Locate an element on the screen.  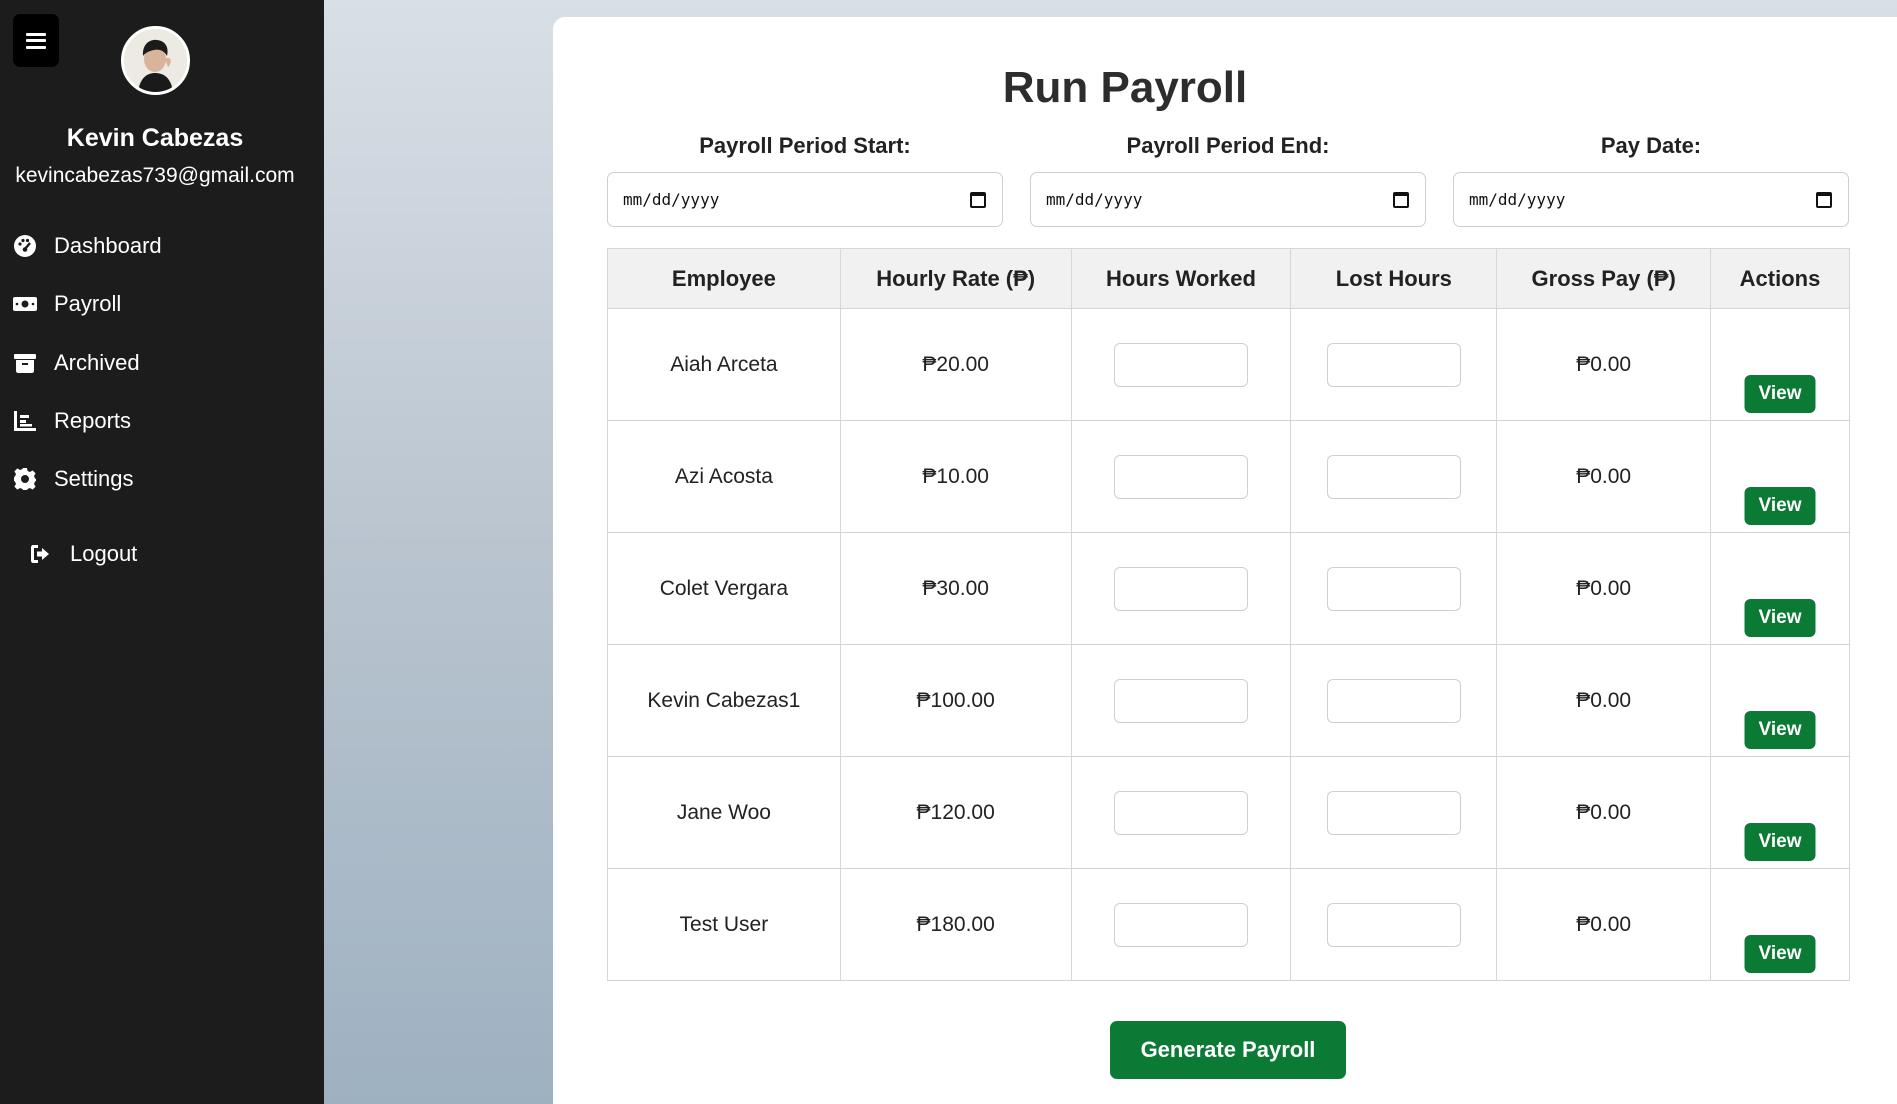
sidebar-item-label: Archived is located at coordinates (97, 362).